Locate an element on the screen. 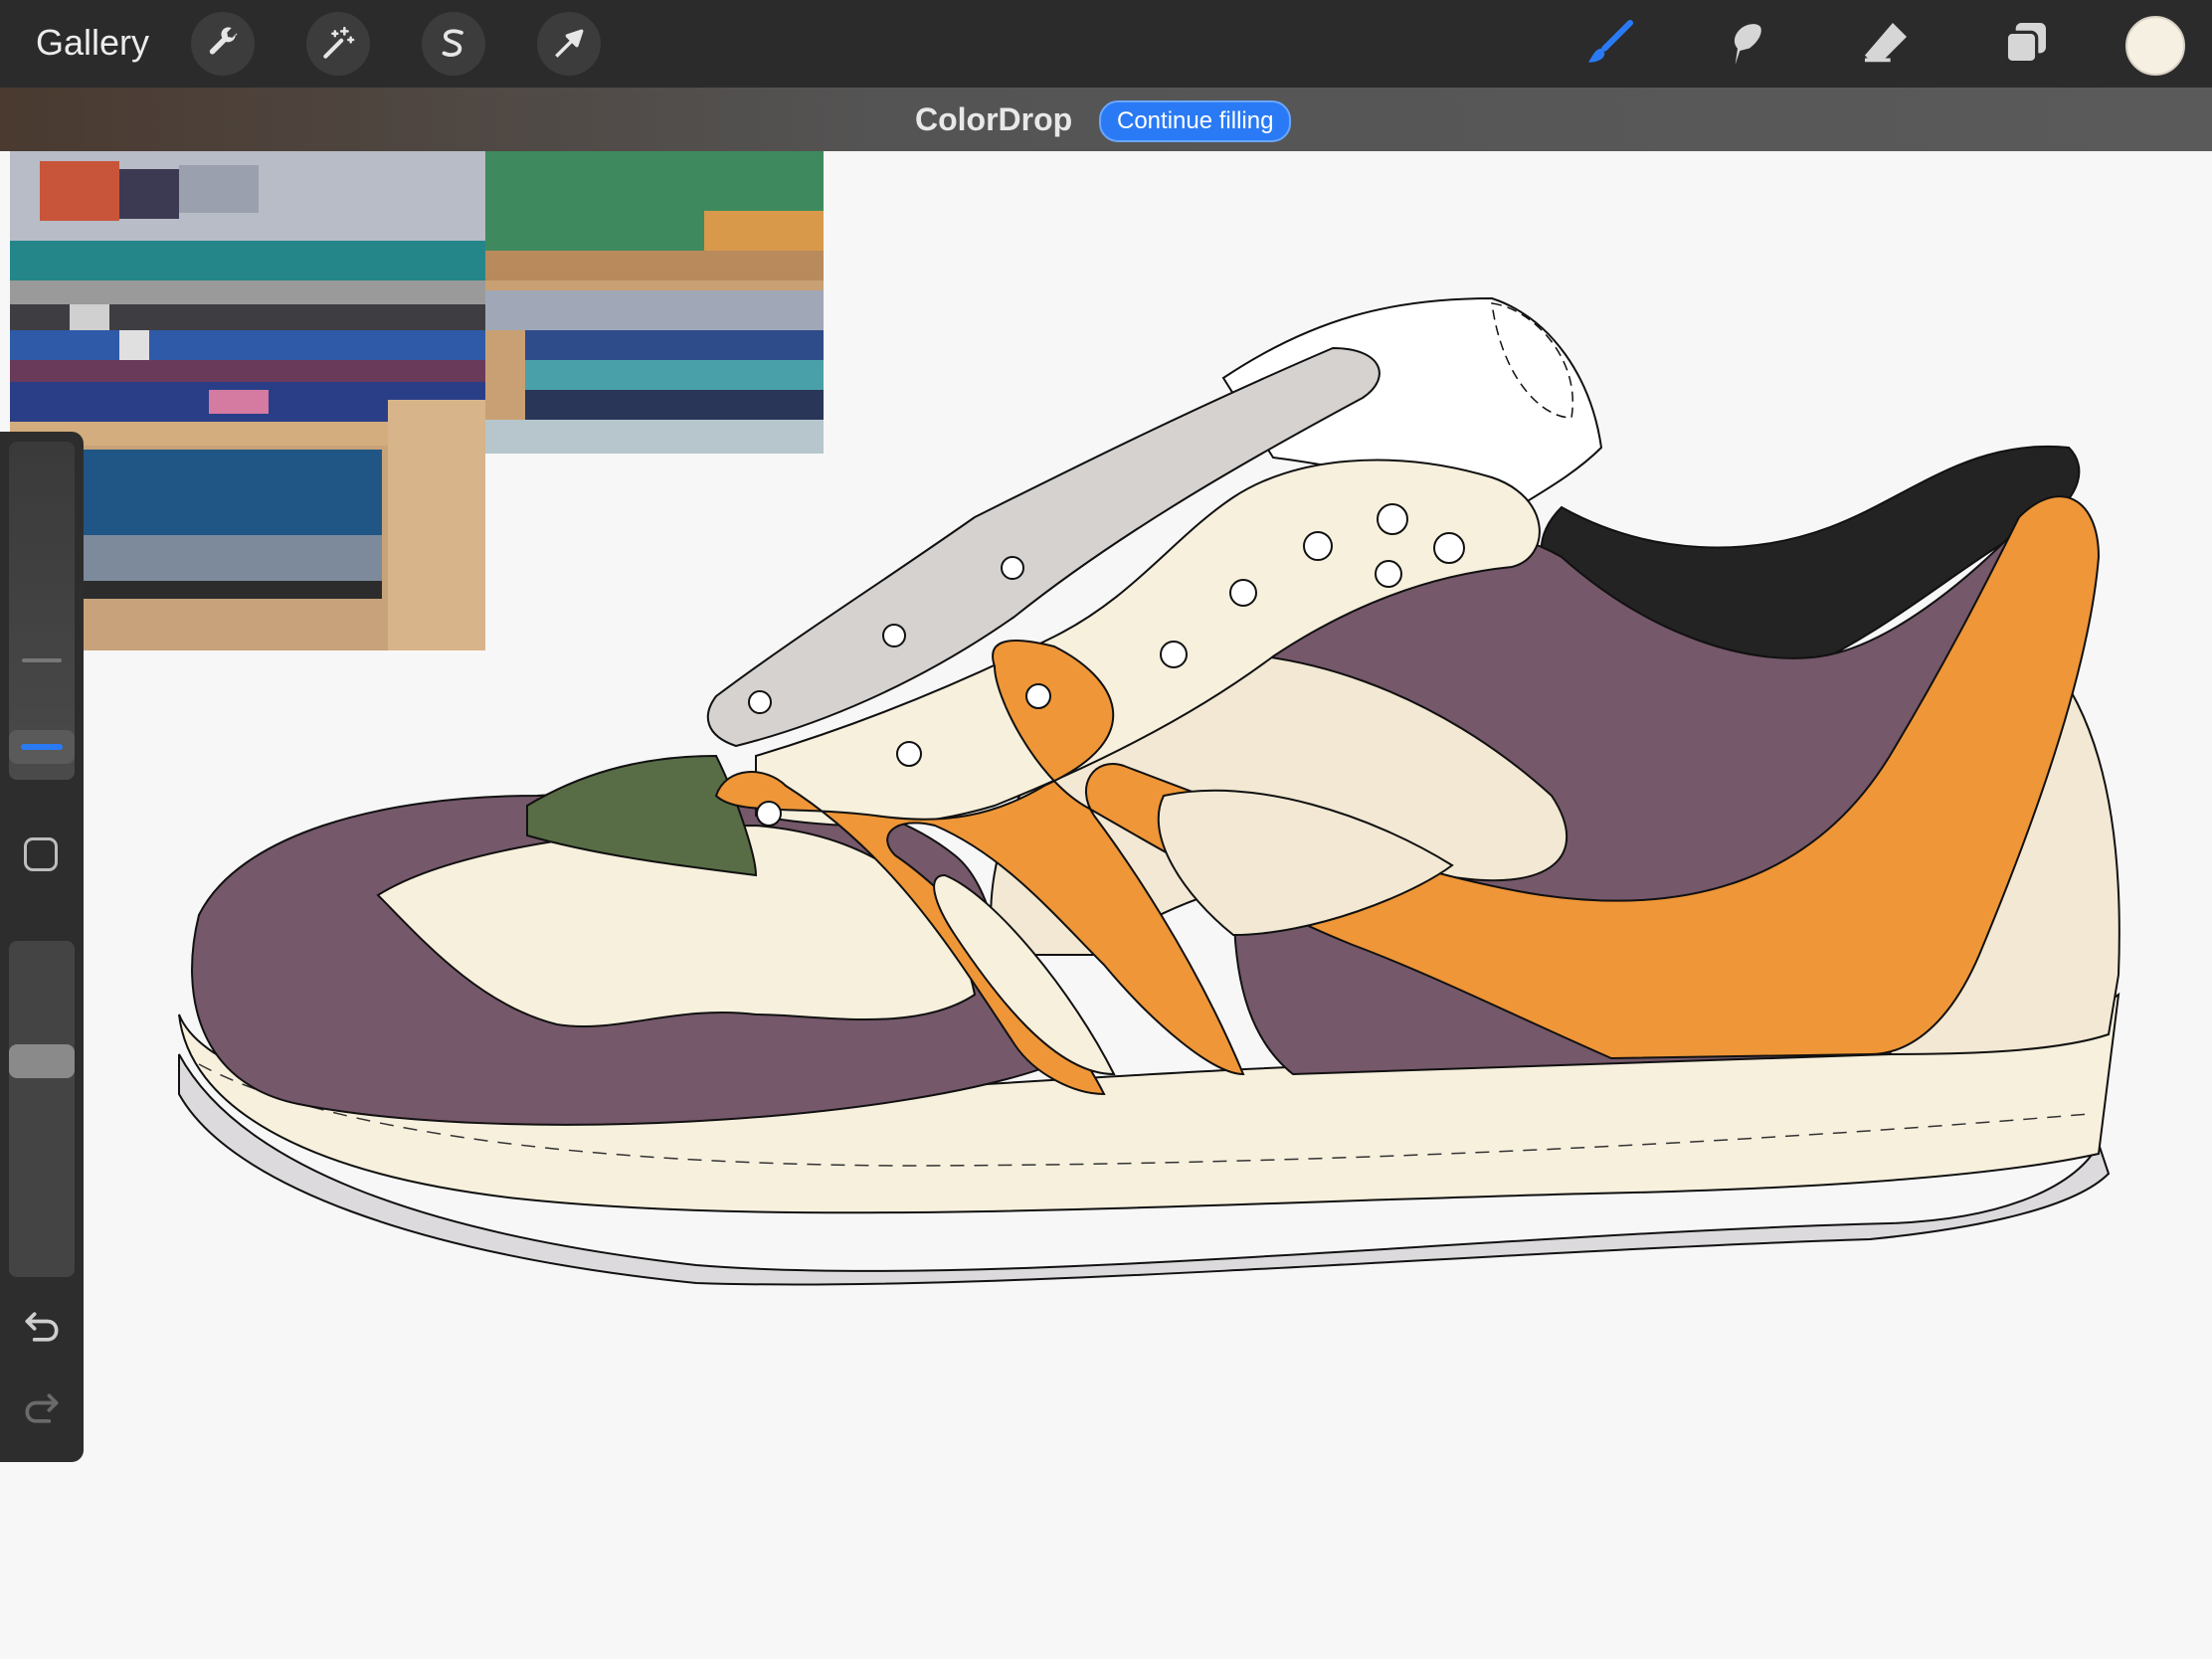 The width and height of the screenshot is (2212, 1659). notification-title: ColorDrop is located at coordinates (994, 119).